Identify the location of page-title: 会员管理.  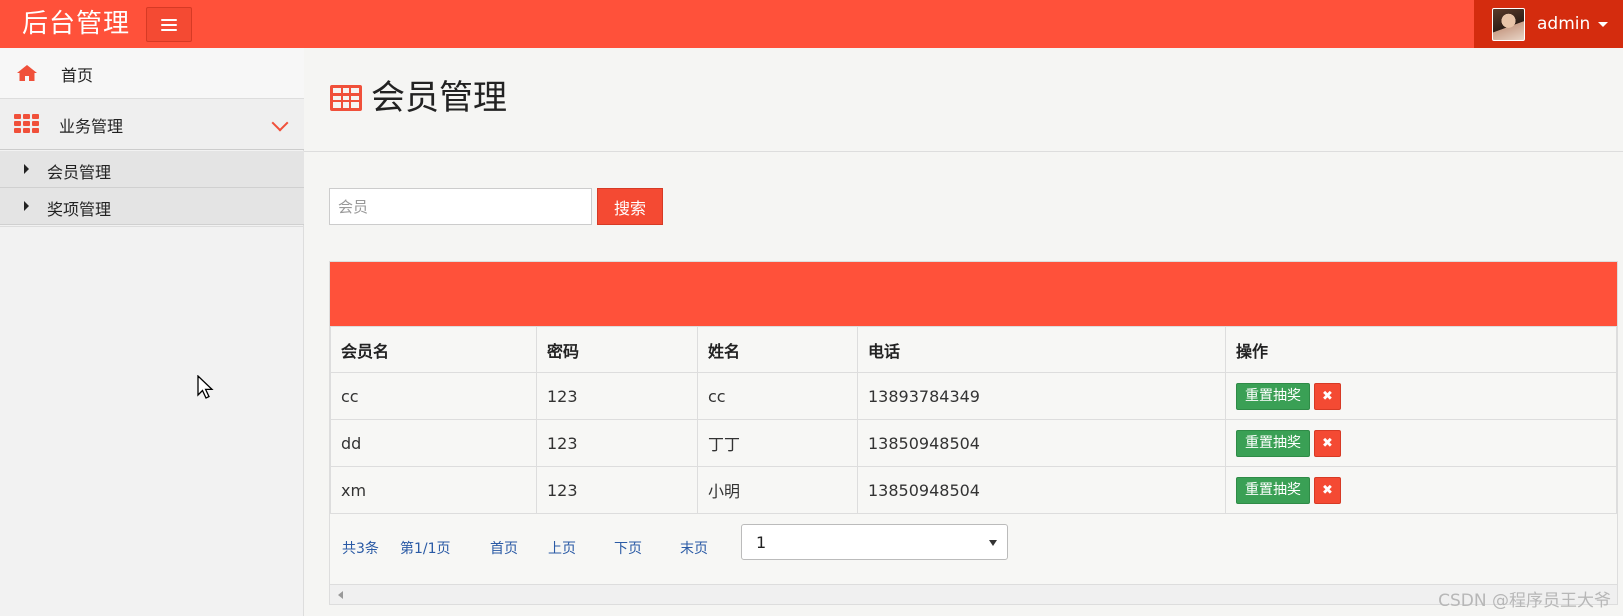
(439, 98).